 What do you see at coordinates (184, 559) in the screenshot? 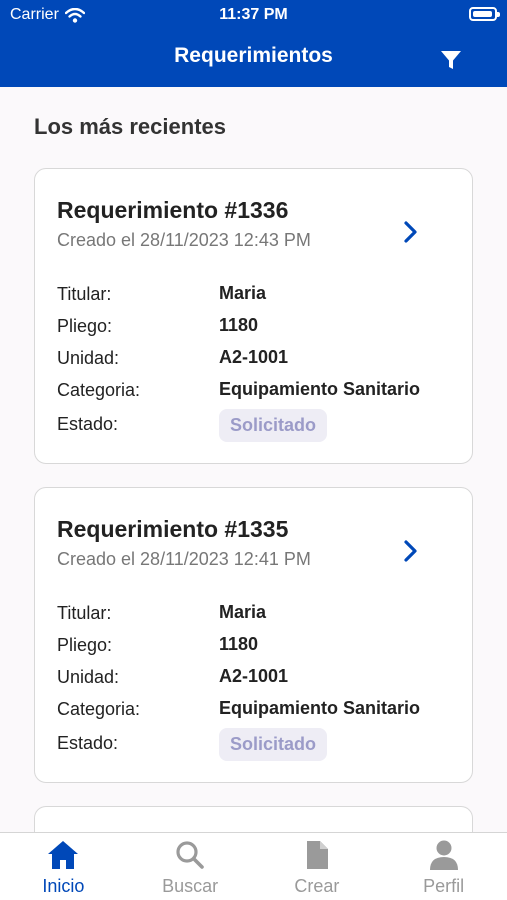
I see `request-date: Creado el 28/11/2023 12:41 PM` at bounding box center [184, 559].